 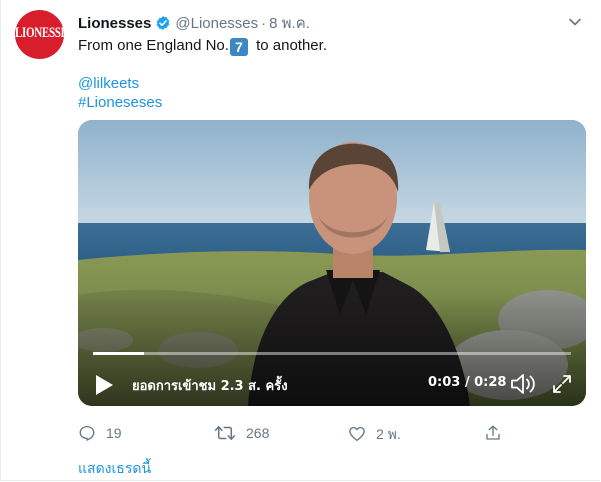 What do you see at coordinates (575, 23) in the screenshot?
I see `chevron-down-icon` at bounding box center [575, 23].